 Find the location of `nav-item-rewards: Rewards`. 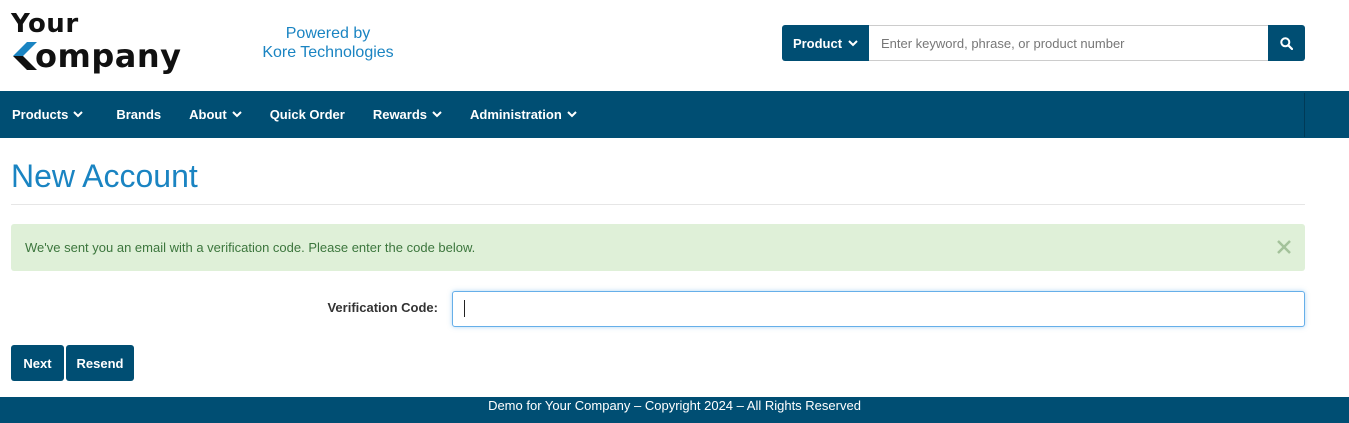

nav-item-rewards: Rewards is located at coordinates (407, 114).